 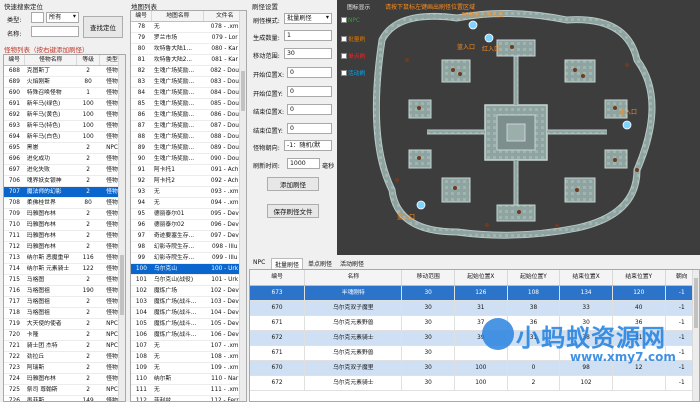 What do you see at coordinates (474, 293) in the screenshot?
I see `table-row: 673 半魂刚特 30 126 108 134 120 -1` at bounding box center [474, 293].